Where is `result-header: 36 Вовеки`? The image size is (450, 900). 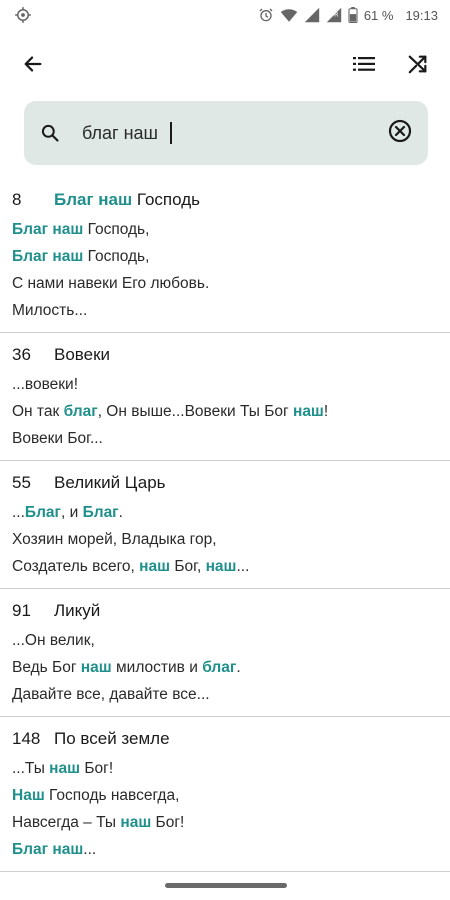 result-header: 36 Вовеки is located at coordinates (225, 352).